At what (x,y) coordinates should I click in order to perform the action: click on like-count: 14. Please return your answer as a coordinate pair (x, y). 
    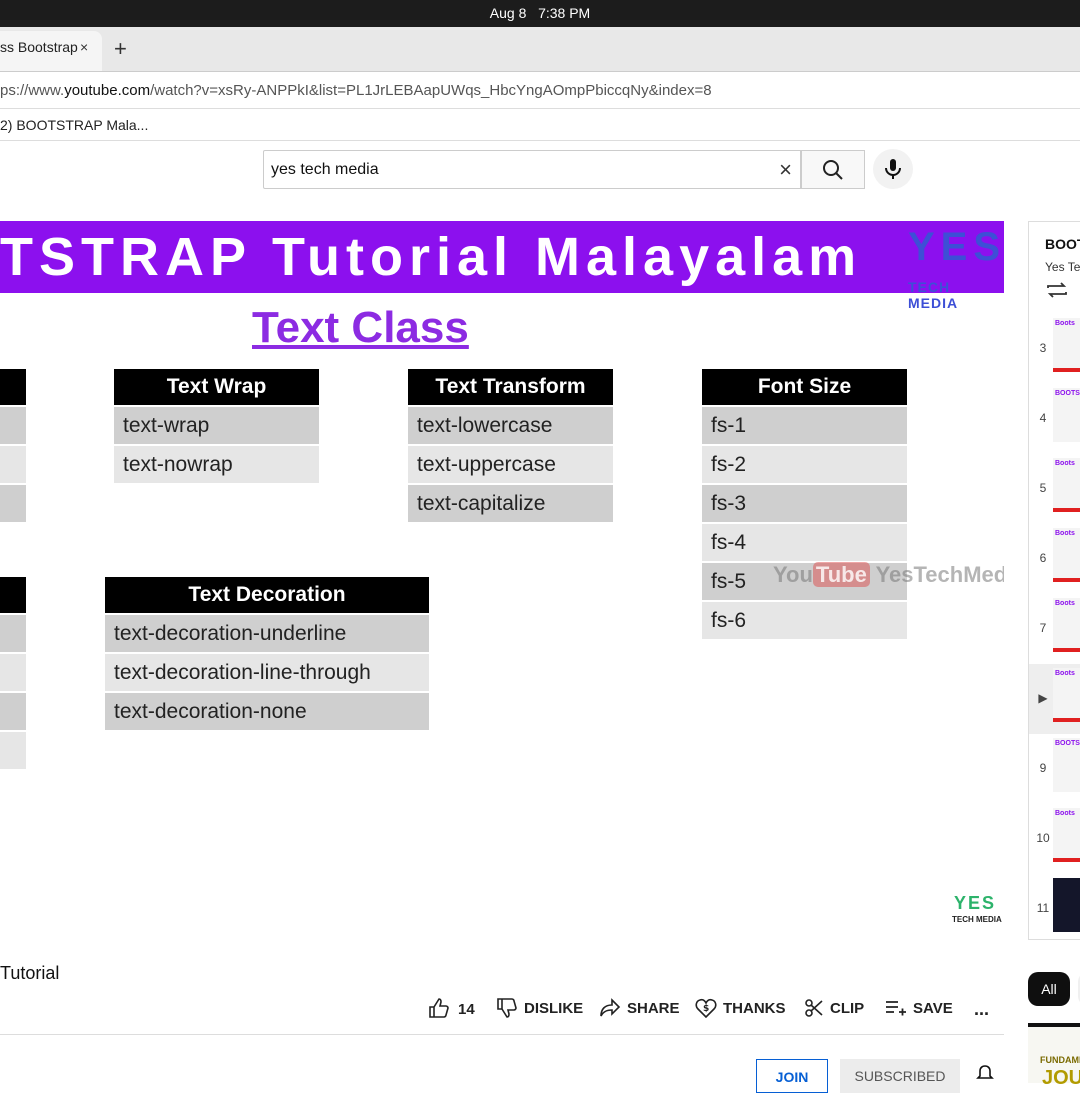
    Looking at the image, I should click on (466, 1009).